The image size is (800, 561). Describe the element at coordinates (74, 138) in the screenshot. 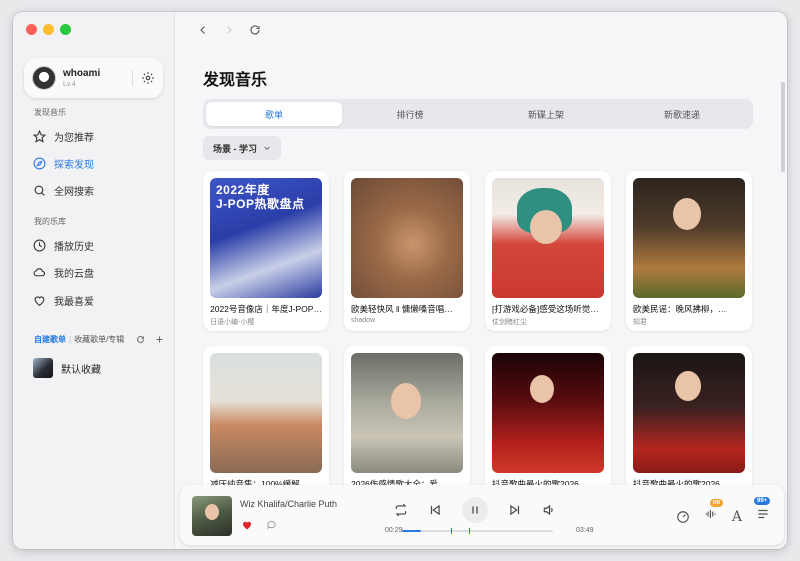

I see `sidebar-item-label: 为您推荐` at that location.